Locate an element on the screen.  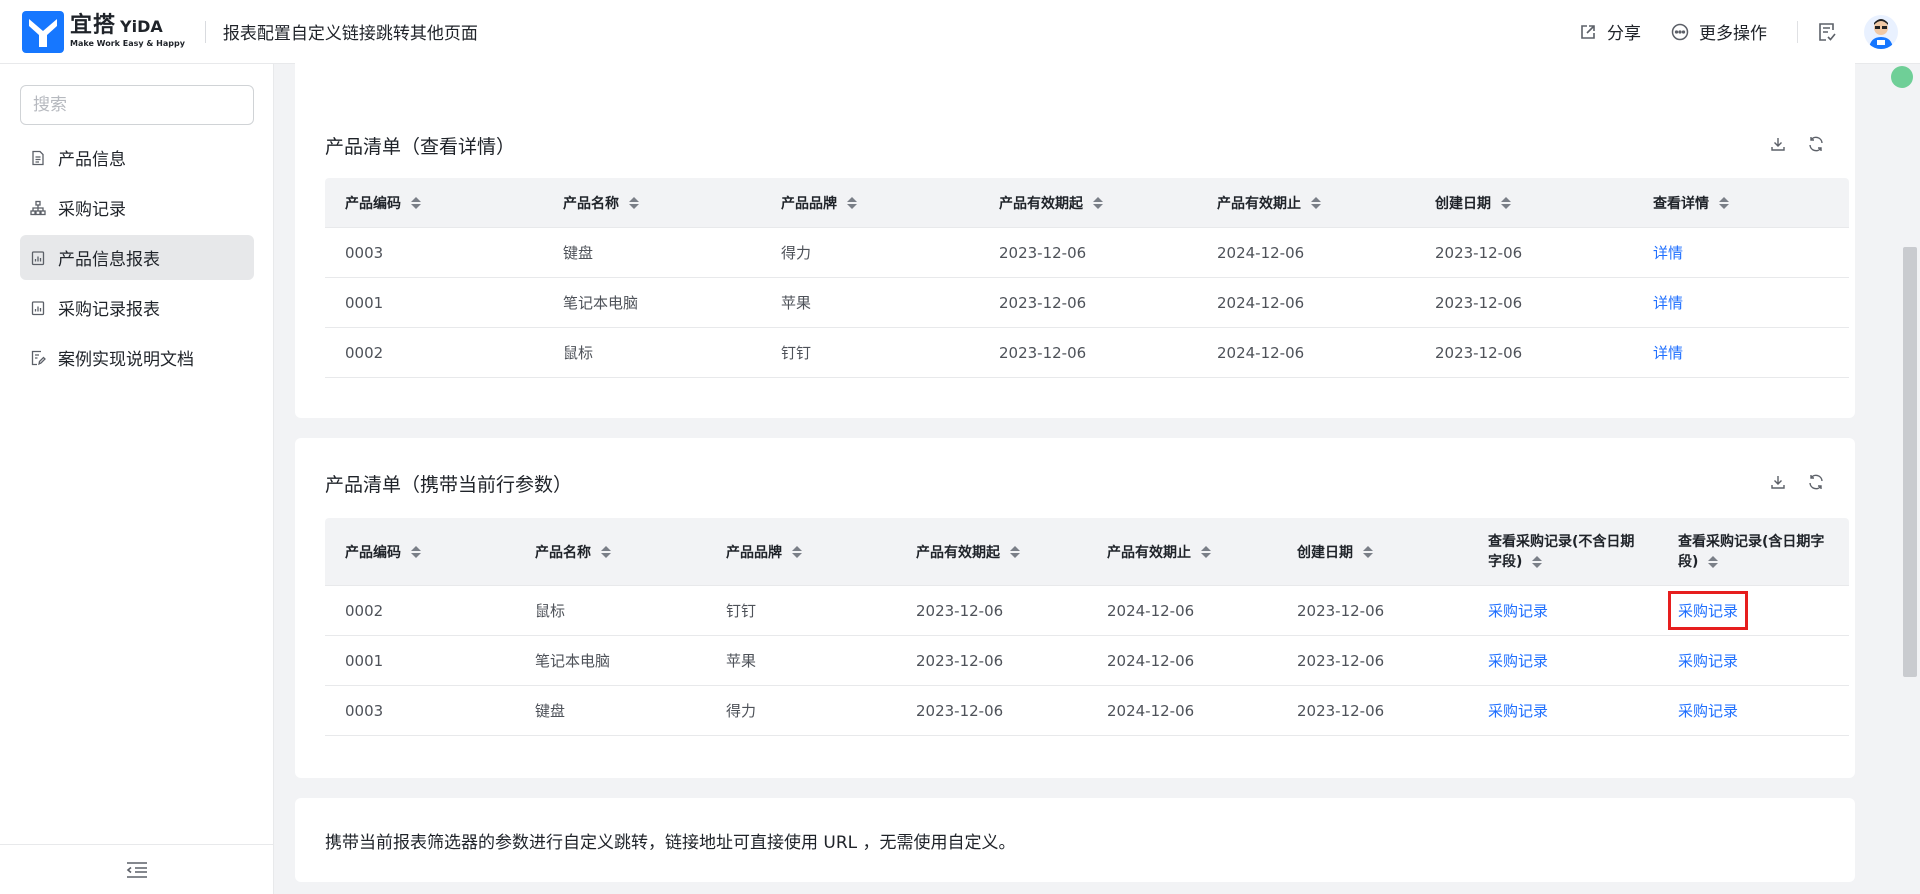
task-button is located at coordinates (1827, 32).